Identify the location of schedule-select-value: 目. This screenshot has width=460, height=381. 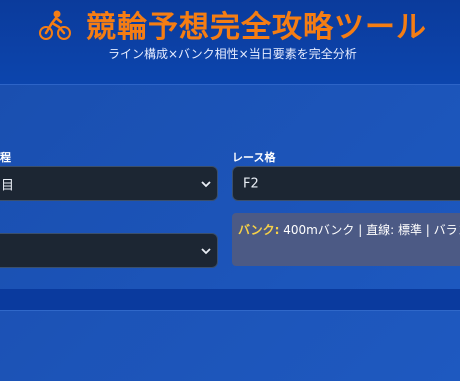
(8, 185).